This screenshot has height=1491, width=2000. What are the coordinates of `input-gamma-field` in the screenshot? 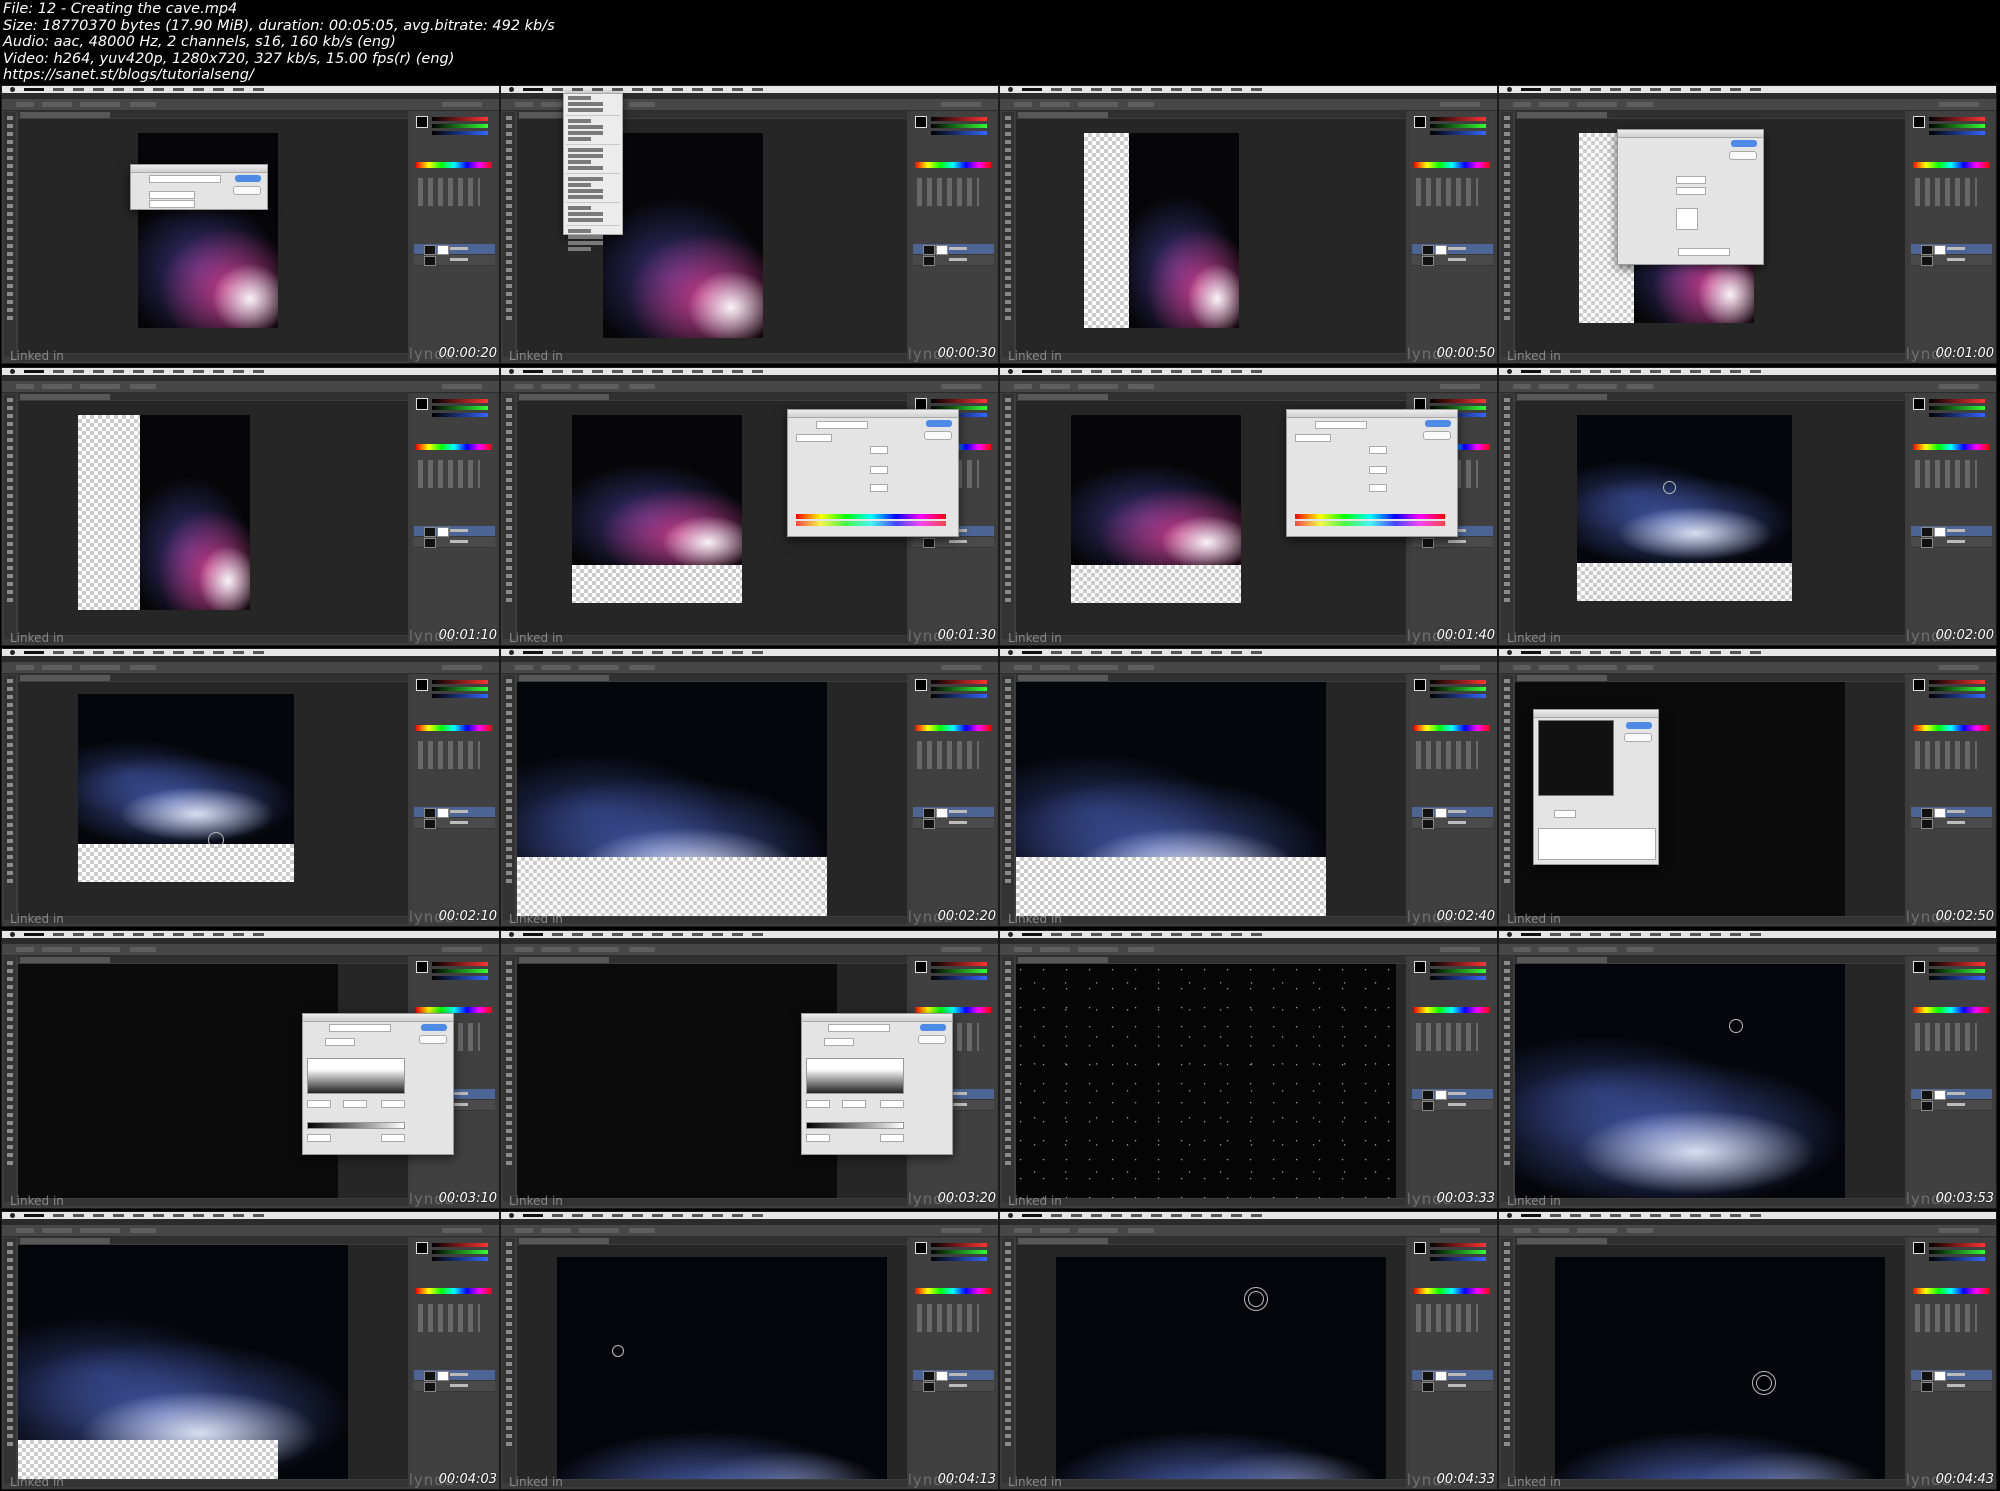 It's located at (355, 1103).